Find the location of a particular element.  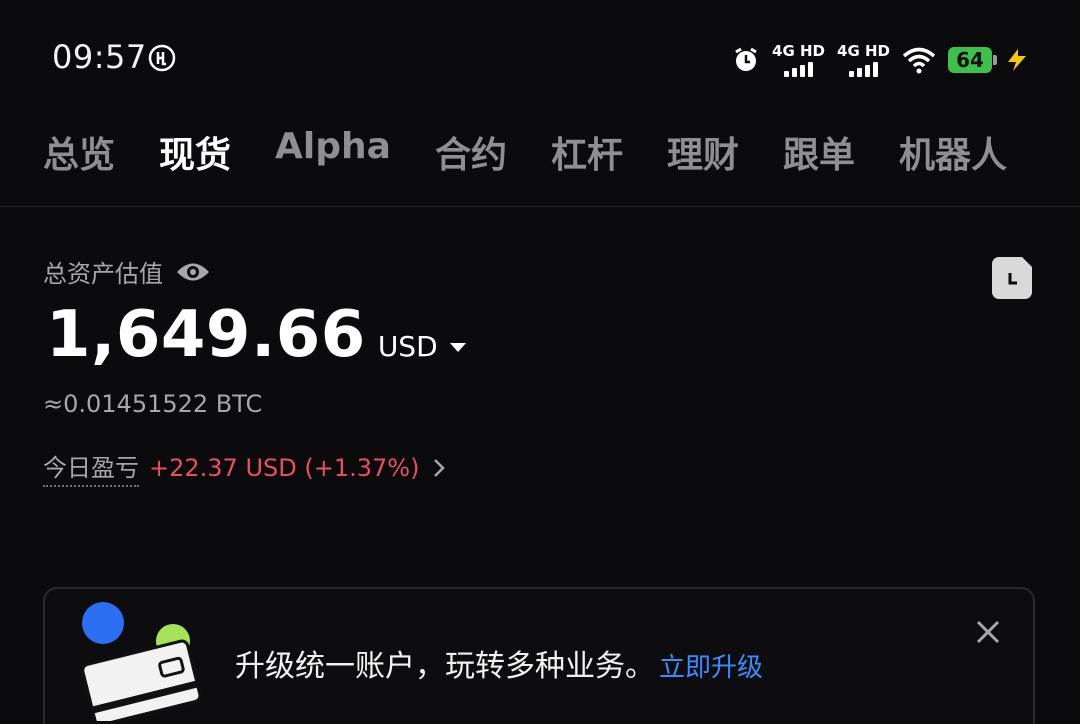

tab-margin: 杠杆 is located at coordinates (587, 152).